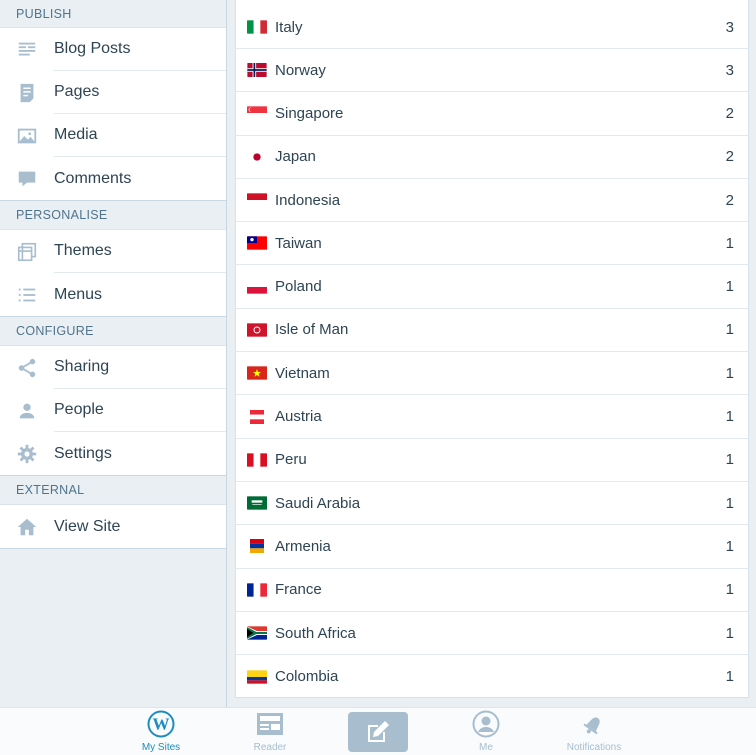  I want to click on sidebar-item-blog-posts: Blog Posts, so click(113, 49).